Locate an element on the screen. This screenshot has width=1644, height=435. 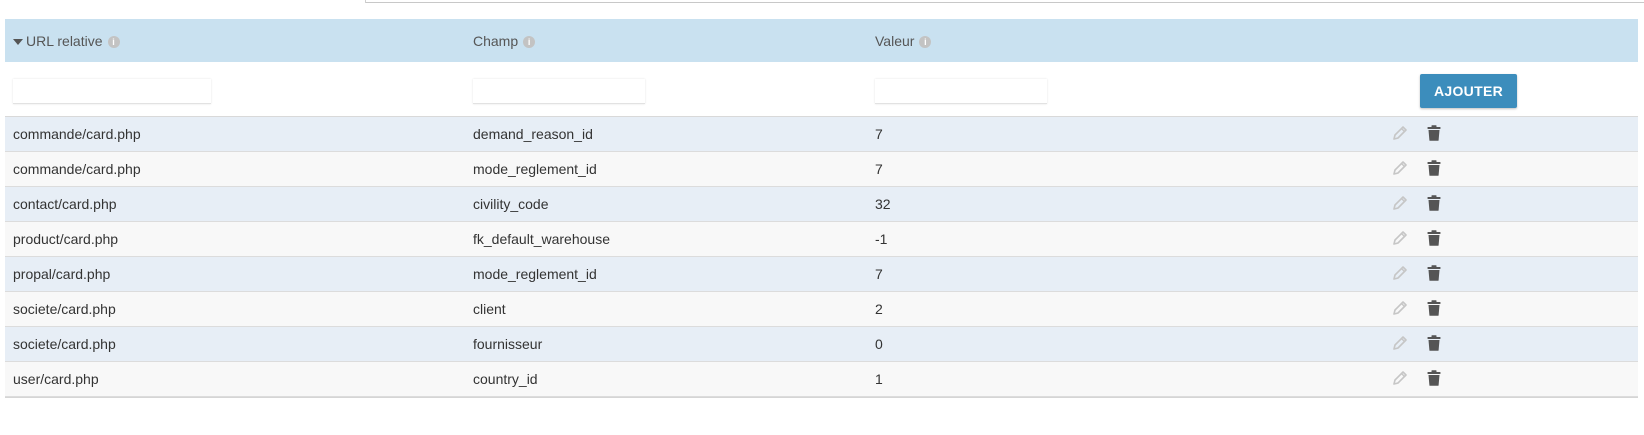
table-row: societe/card.php fournisseur 0 is located at coordinates (821, 344).